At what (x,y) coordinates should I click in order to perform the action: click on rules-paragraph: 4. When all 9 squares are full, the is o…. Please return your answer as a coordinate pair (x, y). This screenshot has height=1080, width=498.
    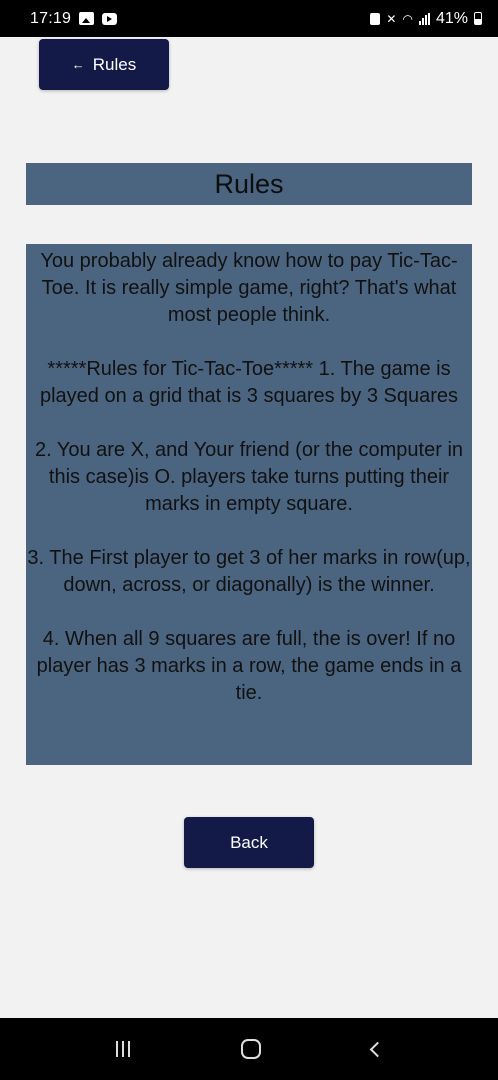
    Looking at the image, I should click on (249, 666).